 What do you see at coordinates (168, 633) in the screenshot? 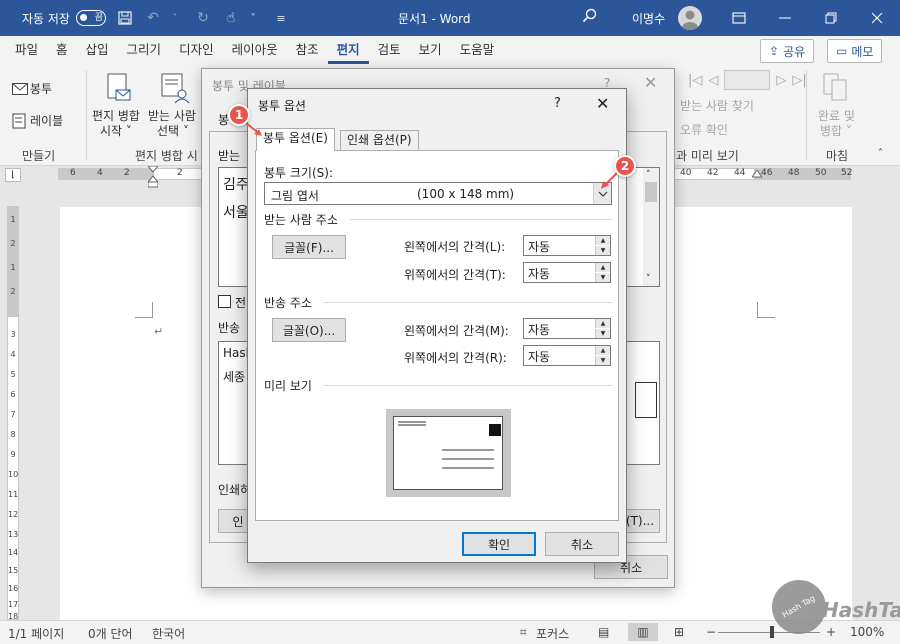
I see `language: 한국어` at bounding box center [168, 633].